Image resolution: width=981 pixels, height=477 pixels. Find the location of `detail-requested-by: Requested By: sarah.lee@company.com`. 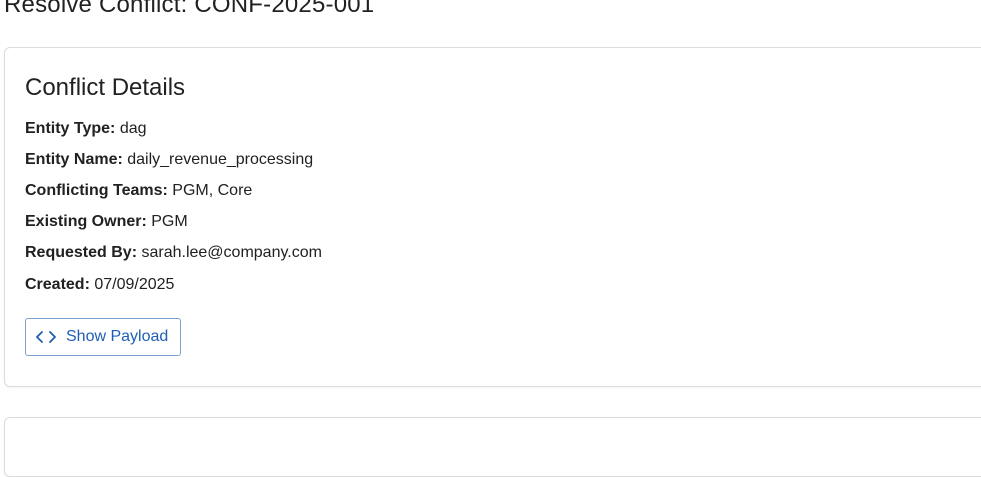

detail-requested-by: Requested By: sarah.lee@company.com is located at coordinates (173, 253).